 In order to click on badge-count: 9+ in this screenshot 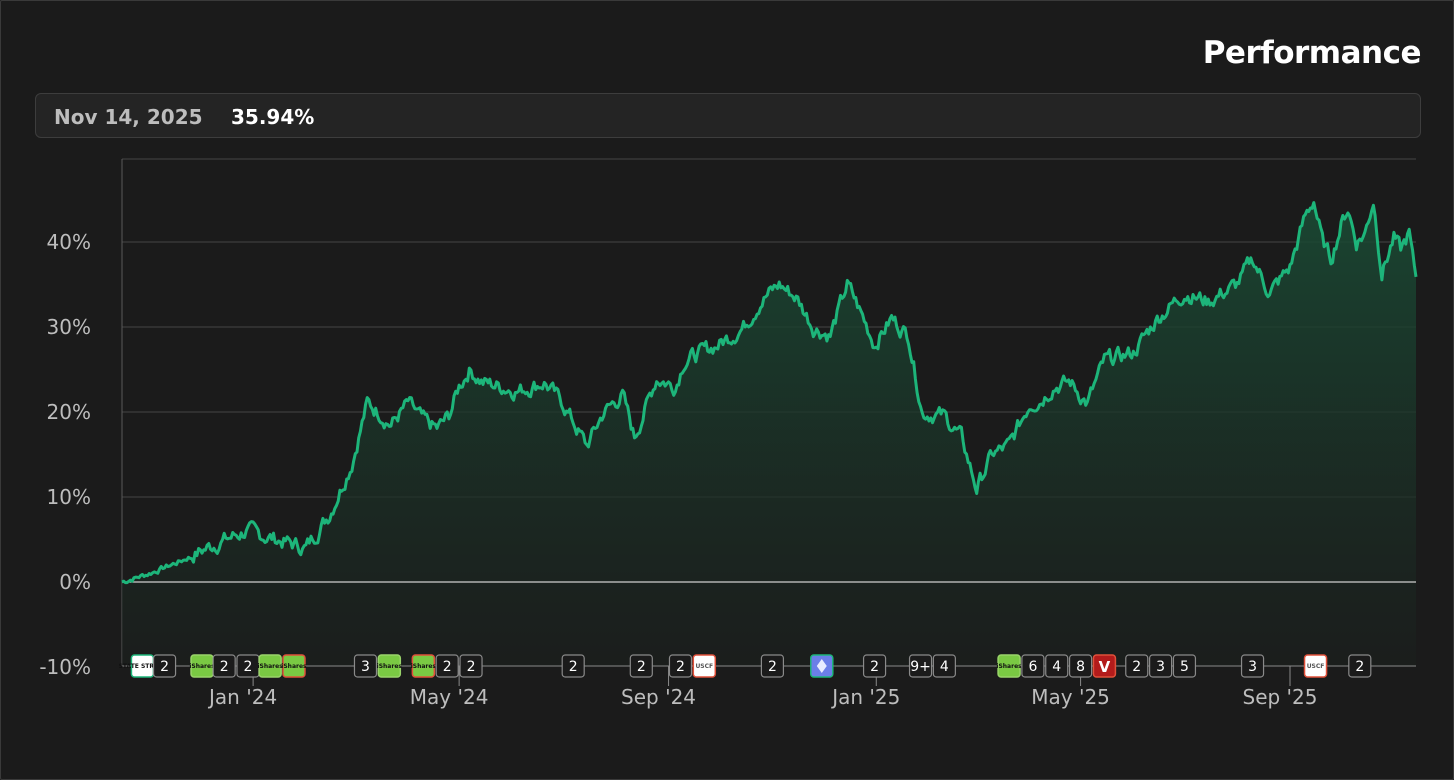, I will do `click(920, 667)`.